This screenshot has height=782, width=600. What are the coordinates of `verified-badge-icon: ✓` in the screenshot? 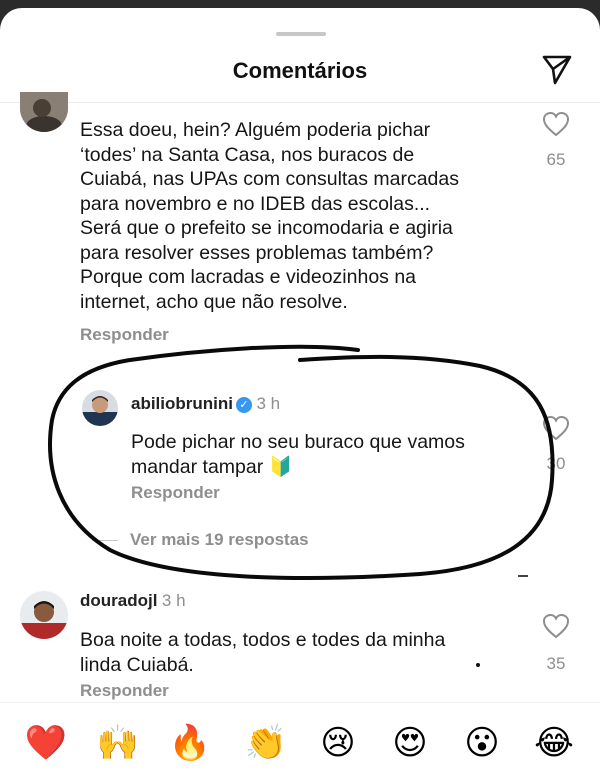 It's located at (244, 404).